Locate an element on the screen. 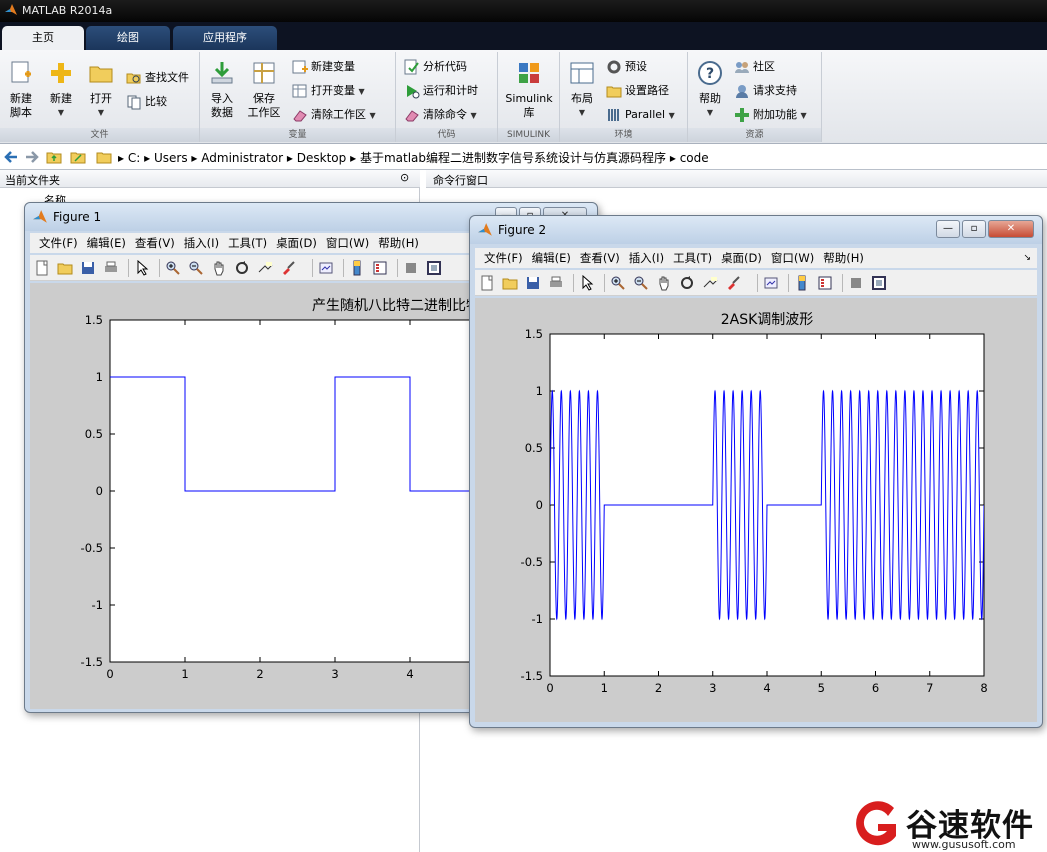 Image resolution: width=1047 pixels, height=852 pixels. open-variable-button: 打开变量 ▼ is located at coordinates (328, 91).